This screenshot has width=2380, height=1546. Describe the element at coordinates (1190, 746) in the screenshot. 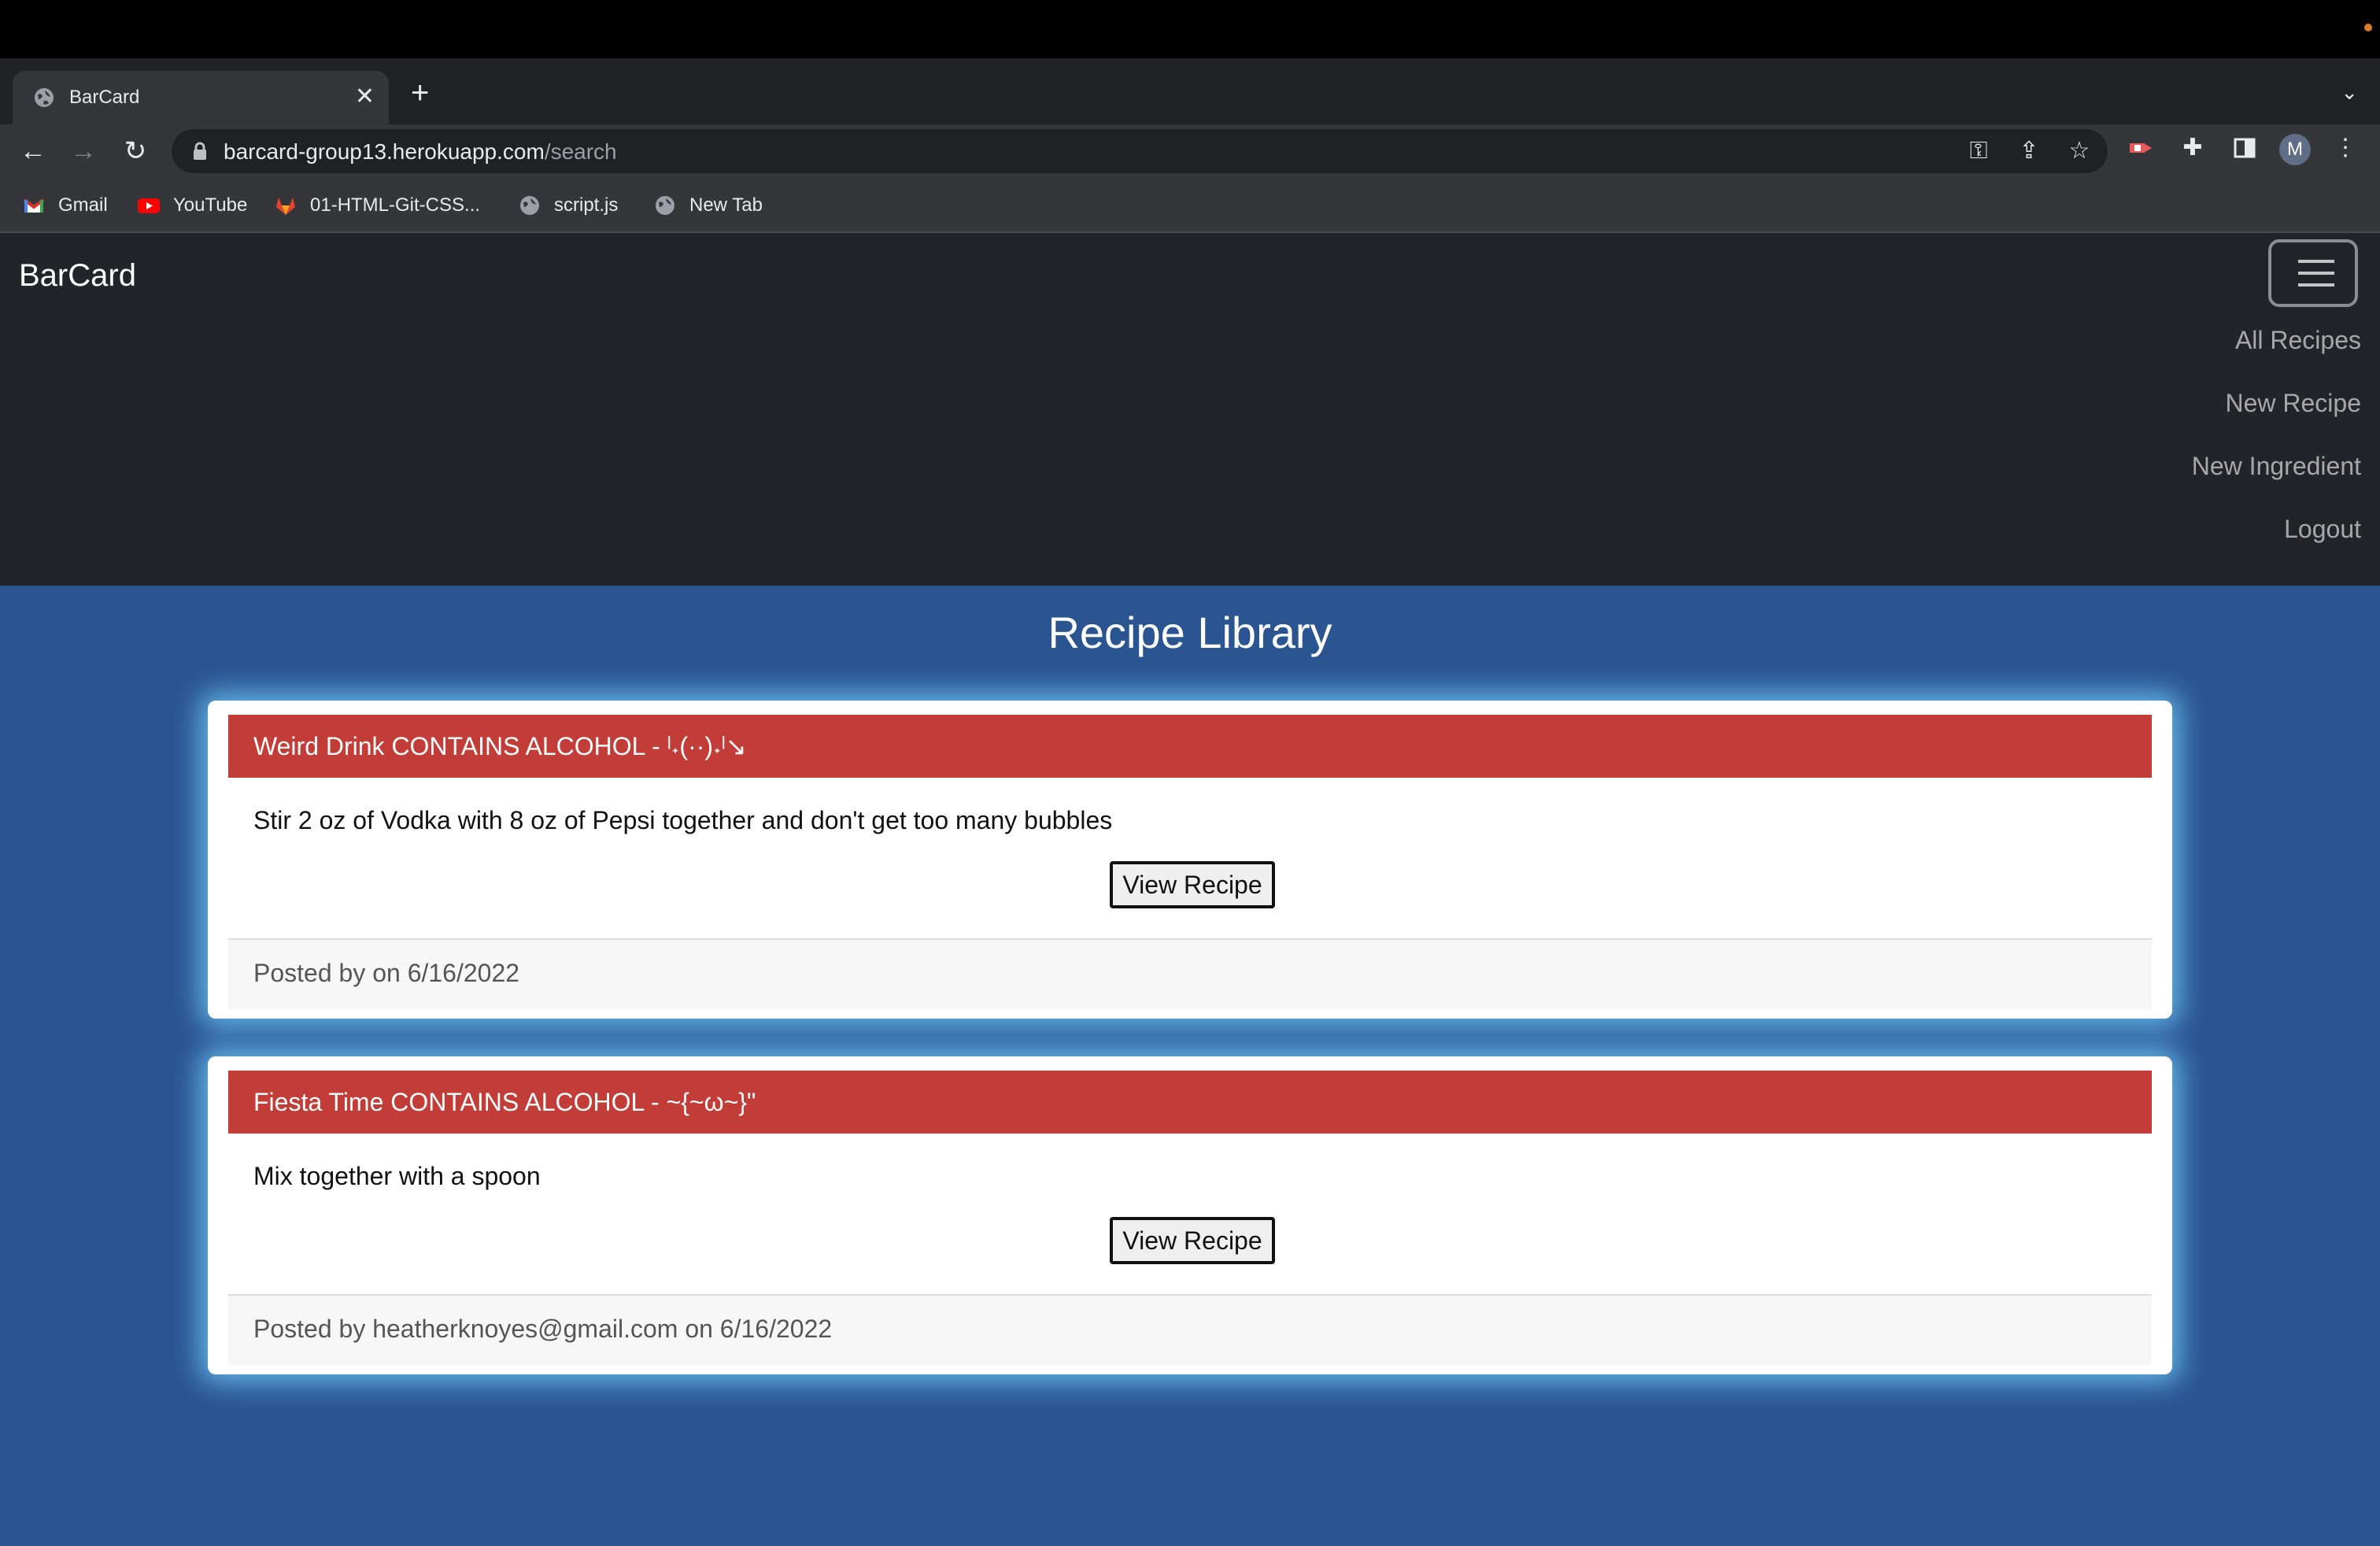

I see `recipe-card-header: Weird Drink CONTAINS ALCOHOL - ˡ˖(··)˖ˡ↘` at that location.